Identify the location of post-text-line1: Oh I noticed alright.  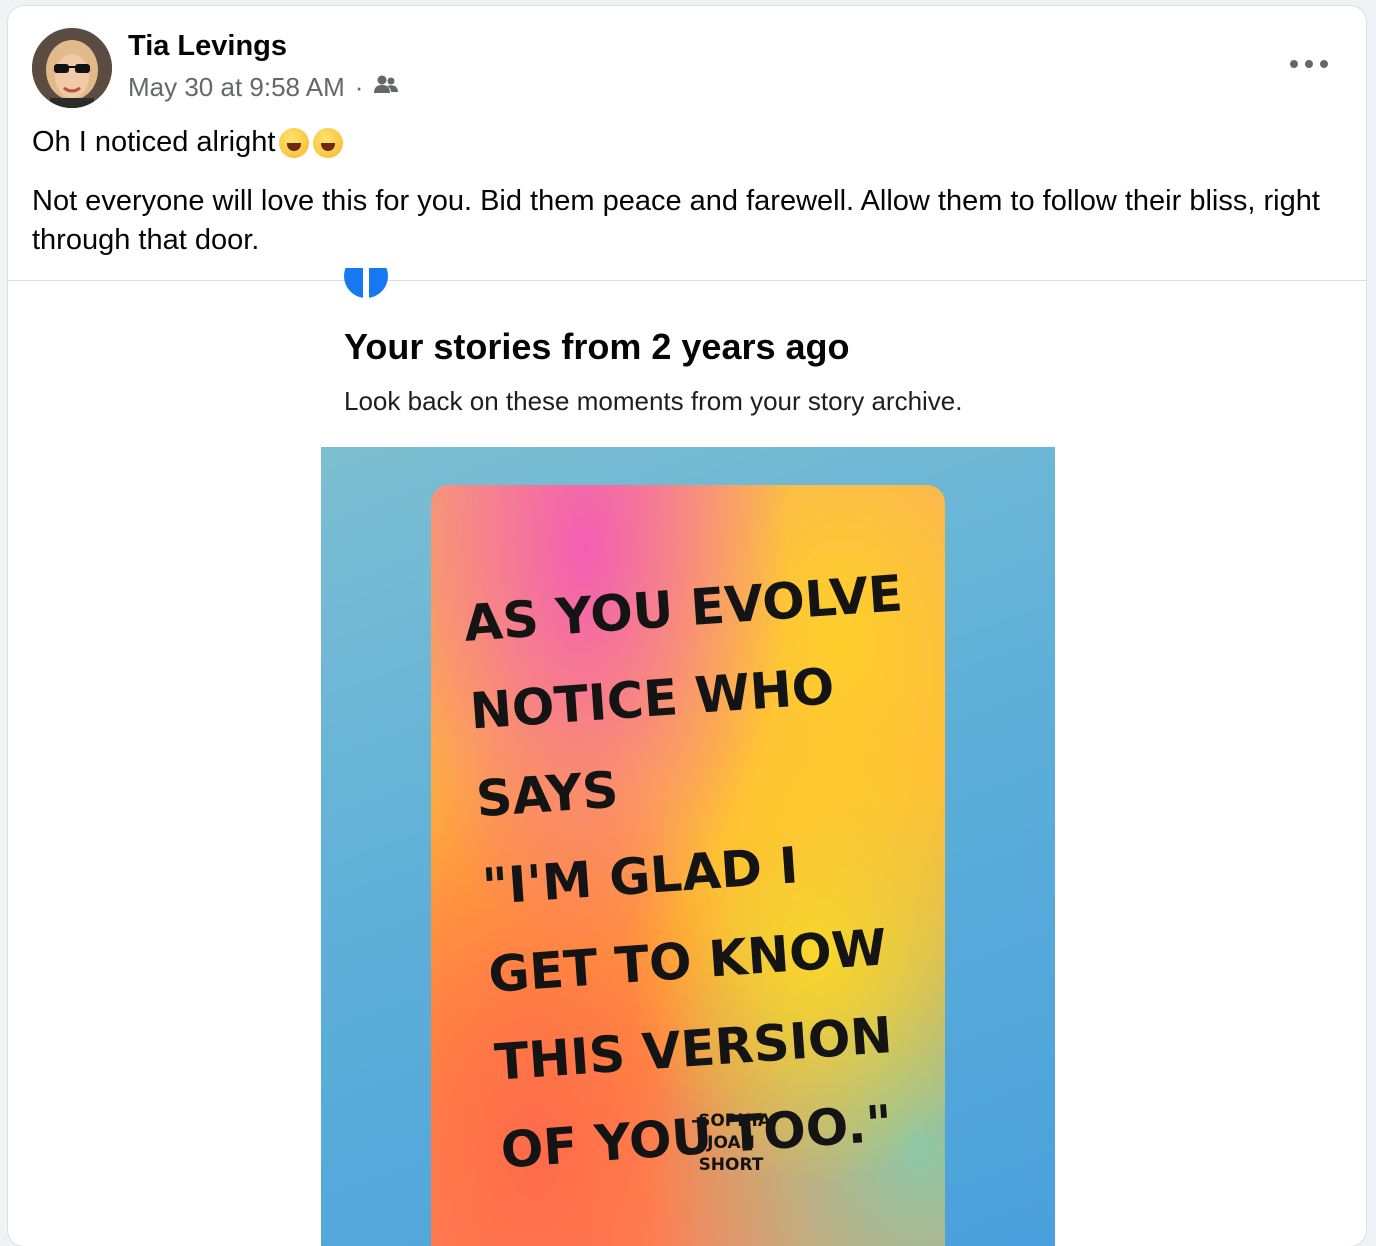
(188, 142).